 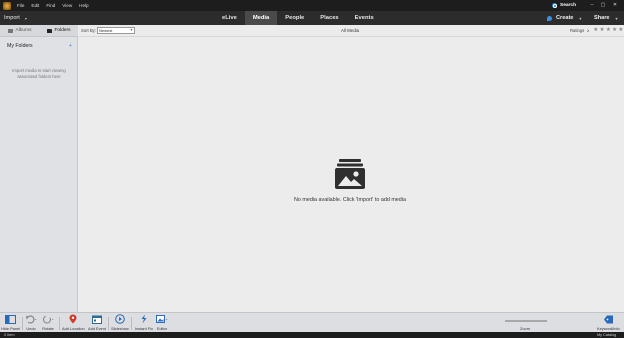 I want to click on tab-folders: Folders, so click(x=58, y=30).